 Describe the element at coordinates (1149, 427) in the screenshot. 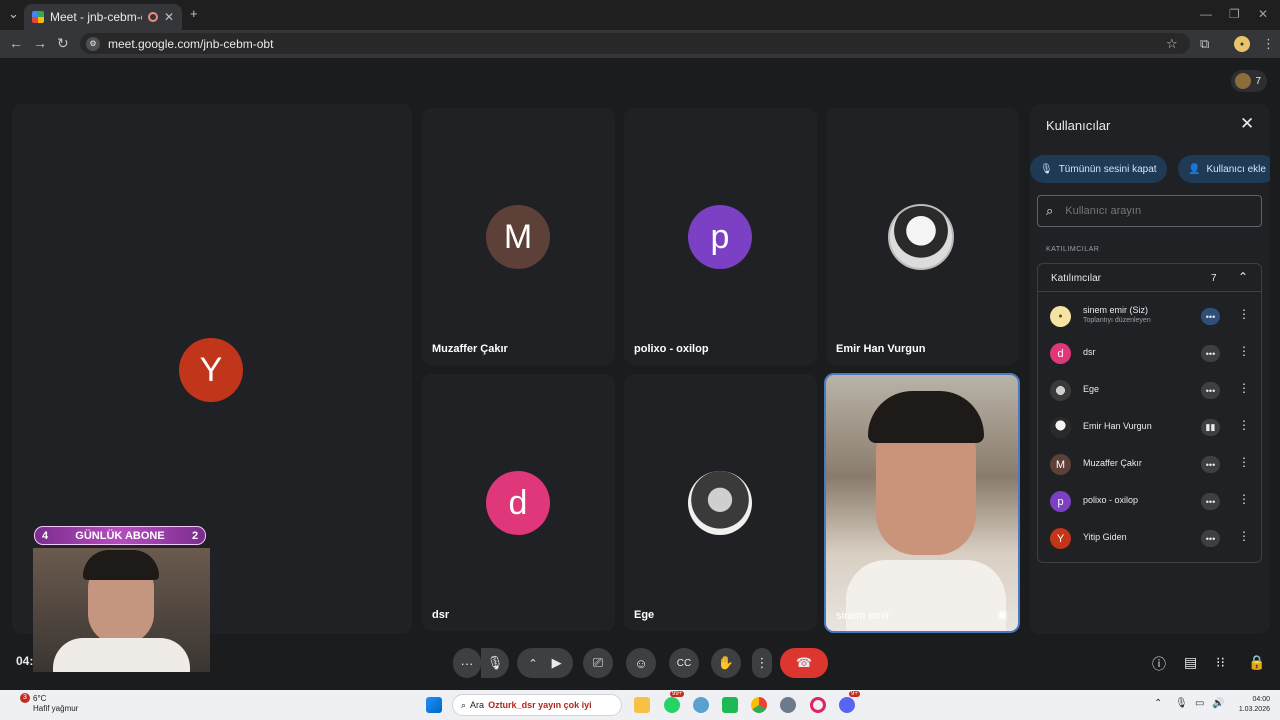

I see `participant-row: Emir Han Vurgun ▮▮ ⋮` at that location.